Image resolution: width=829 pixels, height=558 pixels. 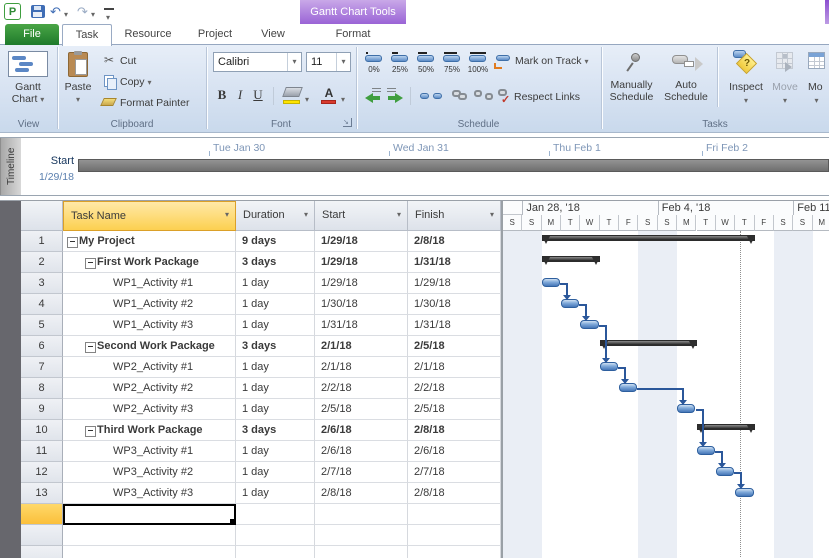 What do you see at coordinates (816, 87) in the screenshot?
I see `mode-button: Mo` at bounding box center [816, 87].